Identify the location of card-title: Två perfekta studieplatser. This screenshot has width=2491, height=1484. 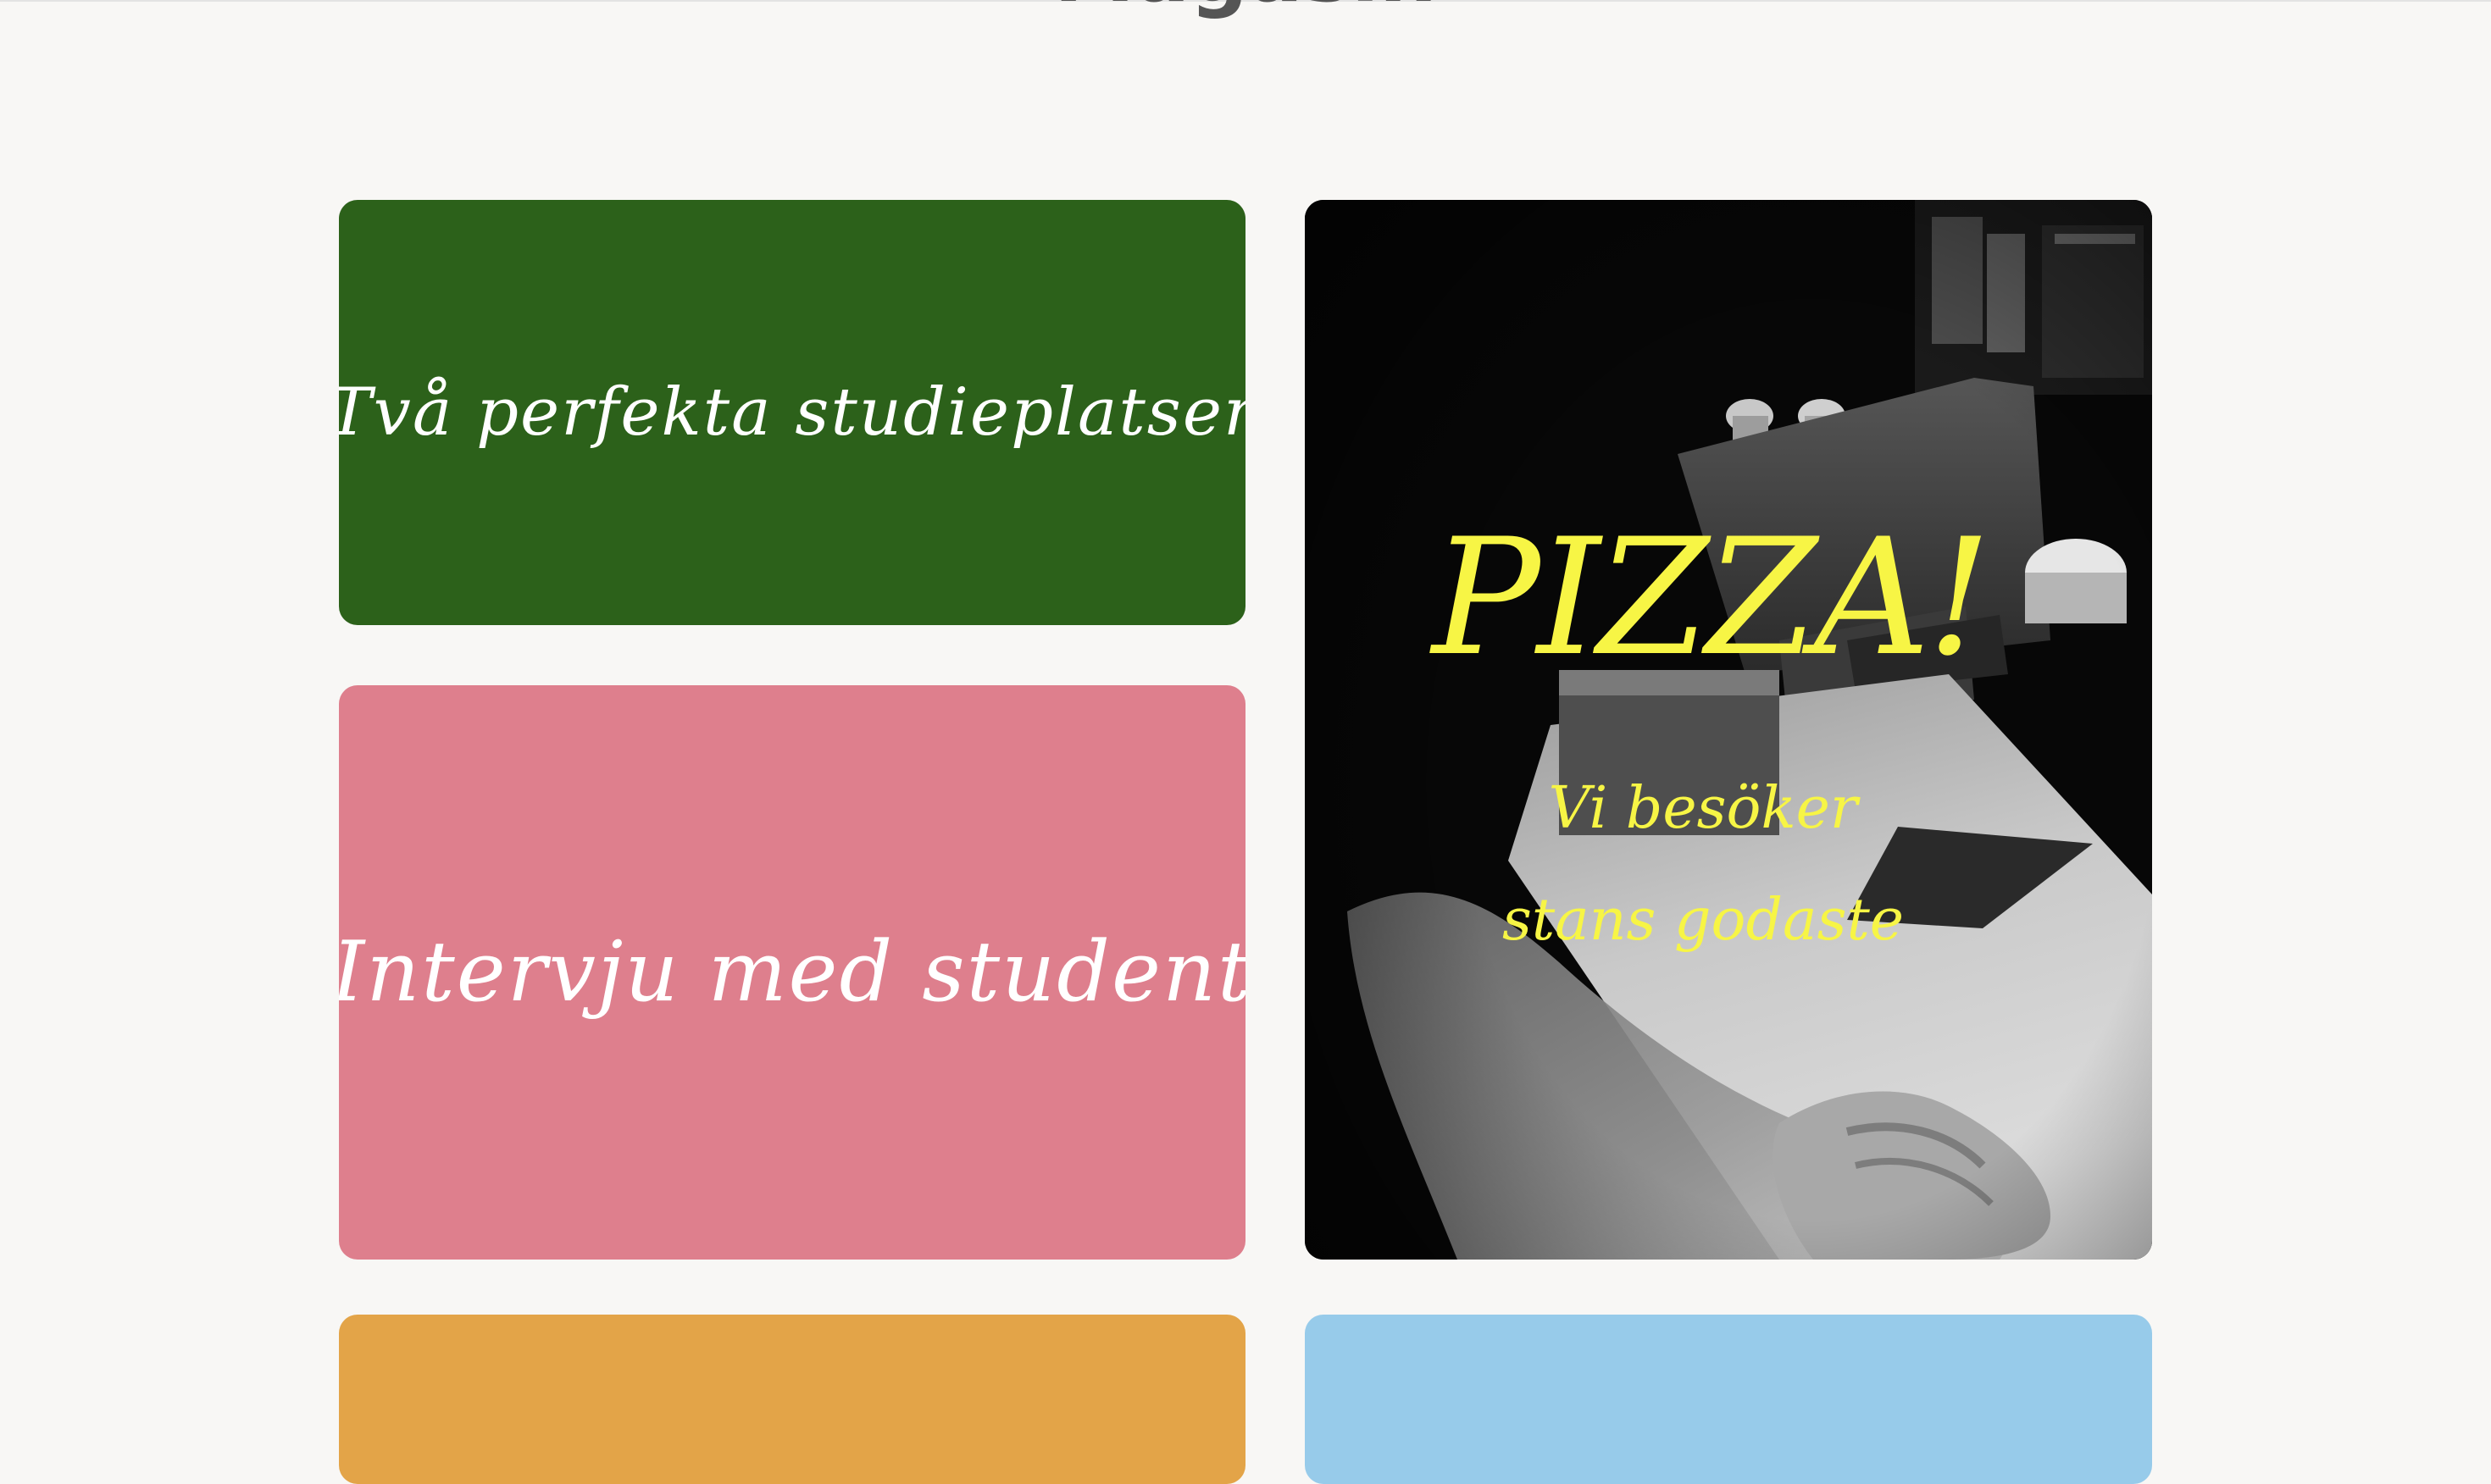
(792, 412).